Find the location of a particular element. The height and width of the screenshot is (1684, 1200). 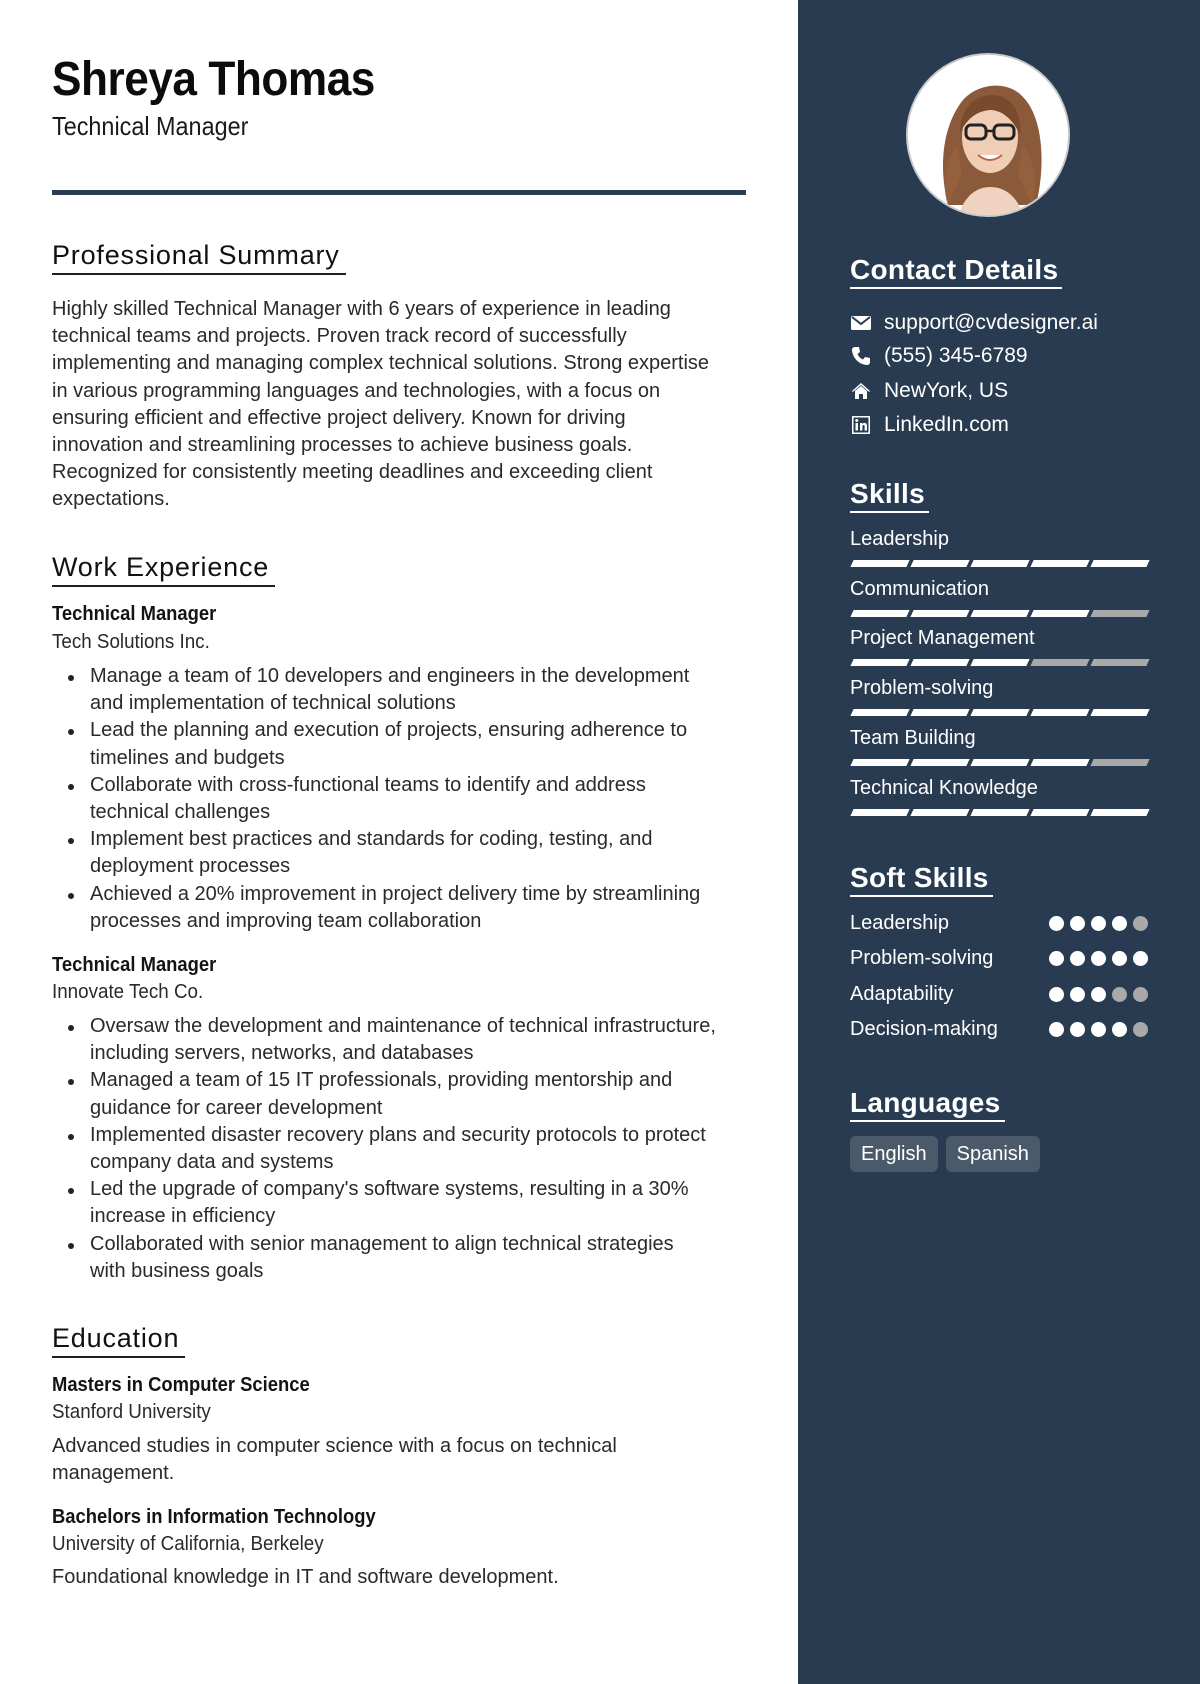

bullet-line: deployment processes is located at coordinates (190, 866).